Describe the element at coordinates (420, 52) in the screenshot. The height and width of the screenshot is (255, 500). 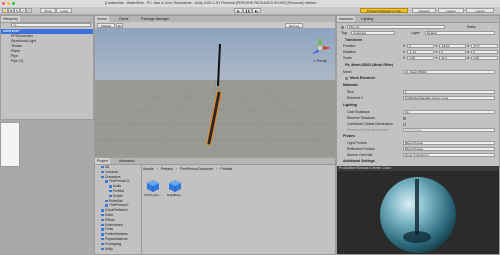
I see `rotation-x-field: -1.44` at that location.